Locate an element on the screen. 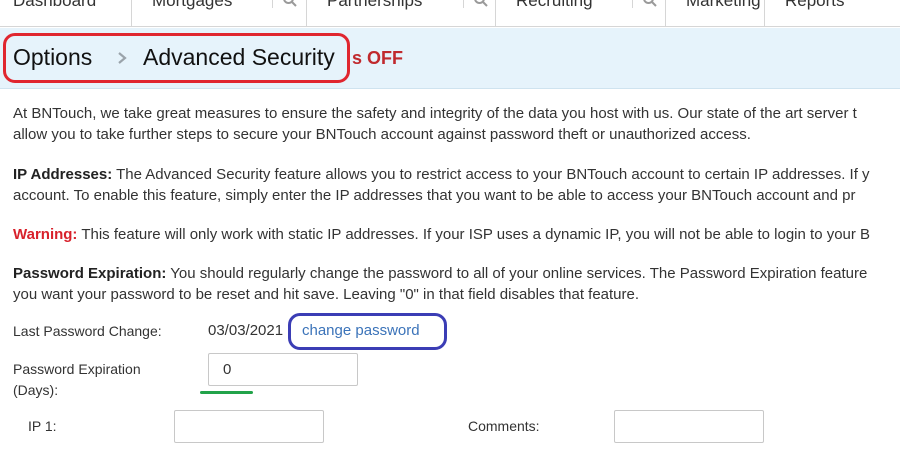 Image resolution: width=900 pixels, height=450 pixels. label-line: Password Expiration is located at coordinates (77, 369).